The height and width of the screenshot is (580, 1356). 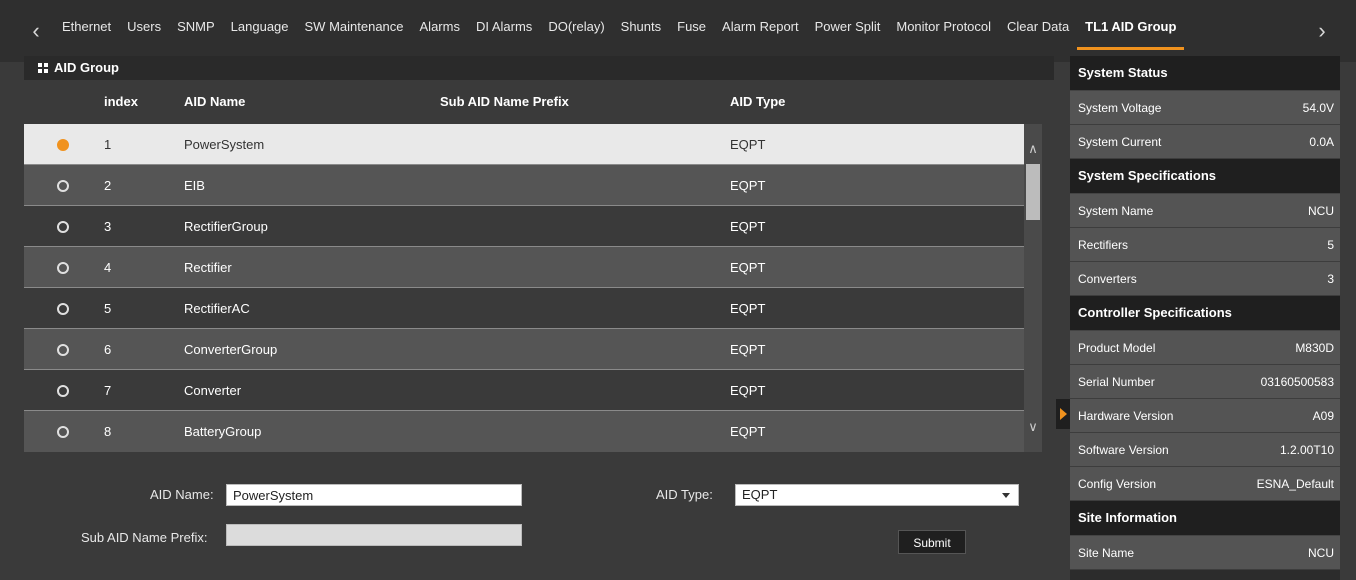 What do you see at coordinates (1063, 414) in the screenshot?
I see `panel-collapse-icon` at bounding box center [1063, 414].